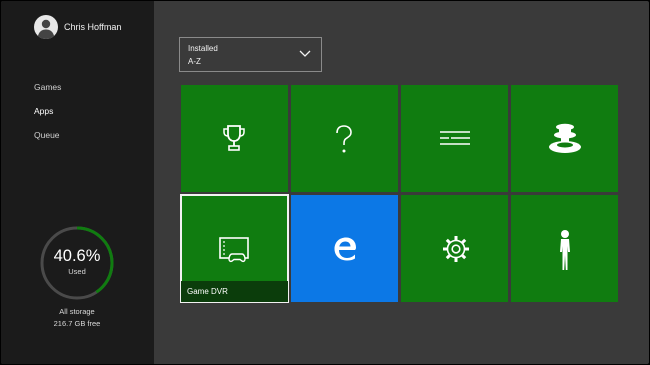 Image resolution: width=650 pixels, height=365 pixels. I want to click on sidebar-nav: Games Apps Queue, so click(47, 117).